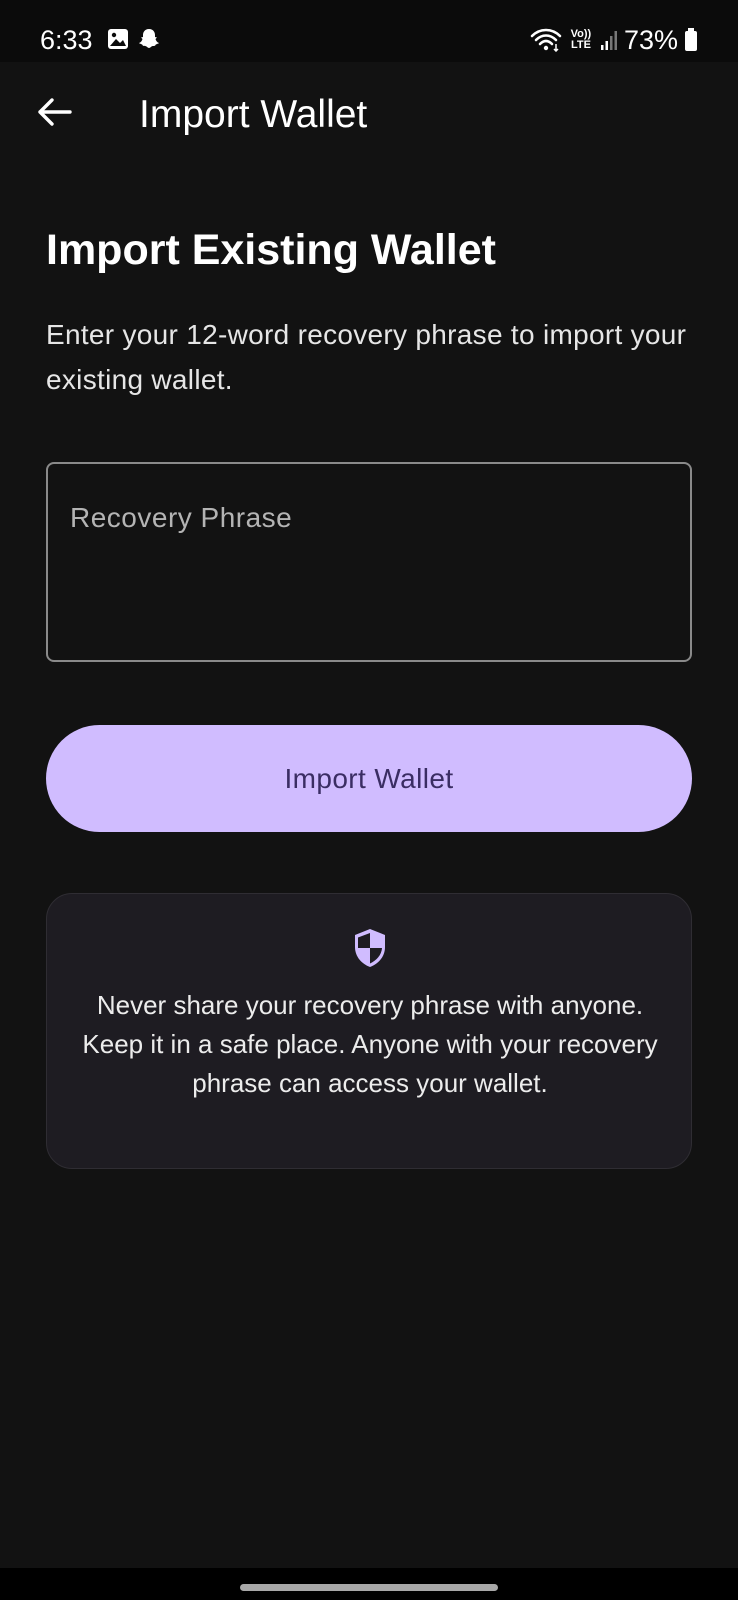 Image resolution: width=738 pixels, height=1600 pixels. What do you see at coordinates (691, 39) in the screenshot?
I see `battery-icon` at bounding box center [691, 39].